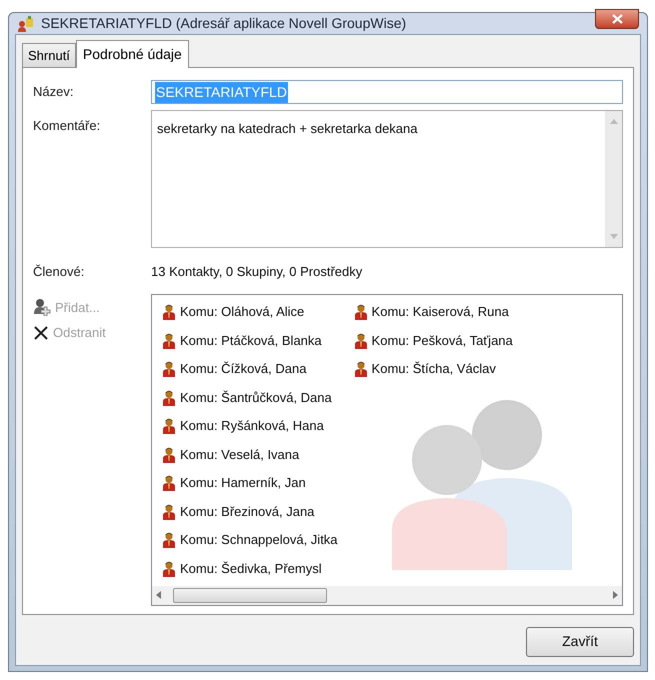  Describe the element at coordinates (433, 340) in the screenshot. I see `member-item: Komu: Pešková, Taťjana` at that location.